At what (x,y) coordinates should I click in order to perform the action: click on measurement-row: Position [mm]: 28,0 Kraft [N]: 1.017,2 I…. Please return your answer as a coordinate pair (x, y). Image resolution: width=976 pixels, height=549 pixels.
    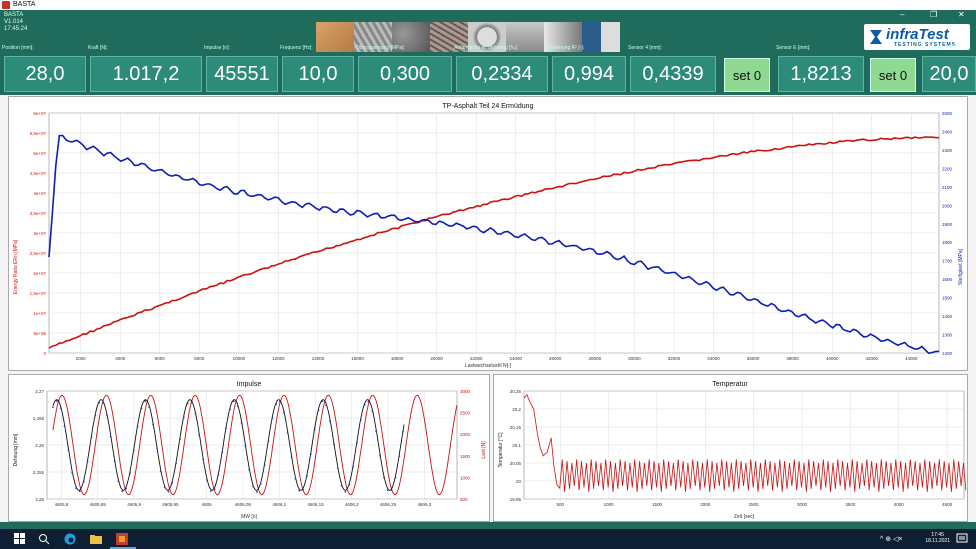
    Looking at the image, I should click on (488, 69).